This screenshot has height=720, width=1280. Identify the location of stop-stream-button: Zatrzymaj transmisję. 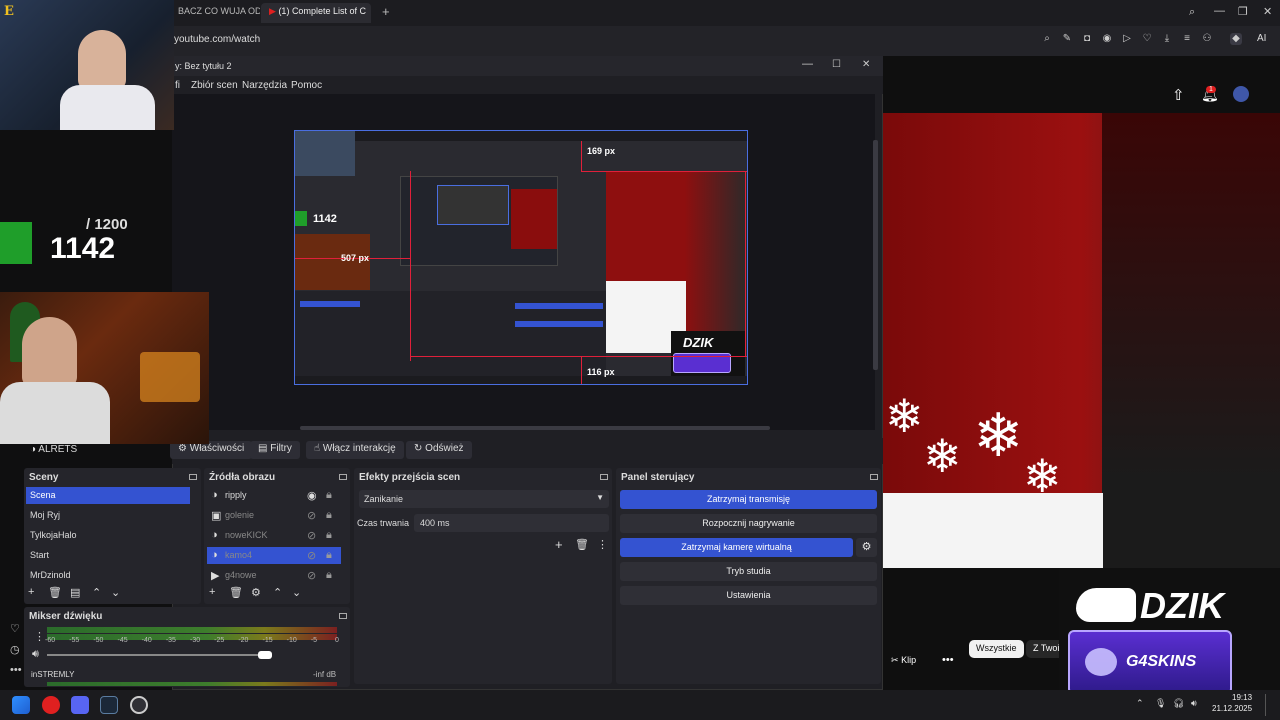
(748, 499).